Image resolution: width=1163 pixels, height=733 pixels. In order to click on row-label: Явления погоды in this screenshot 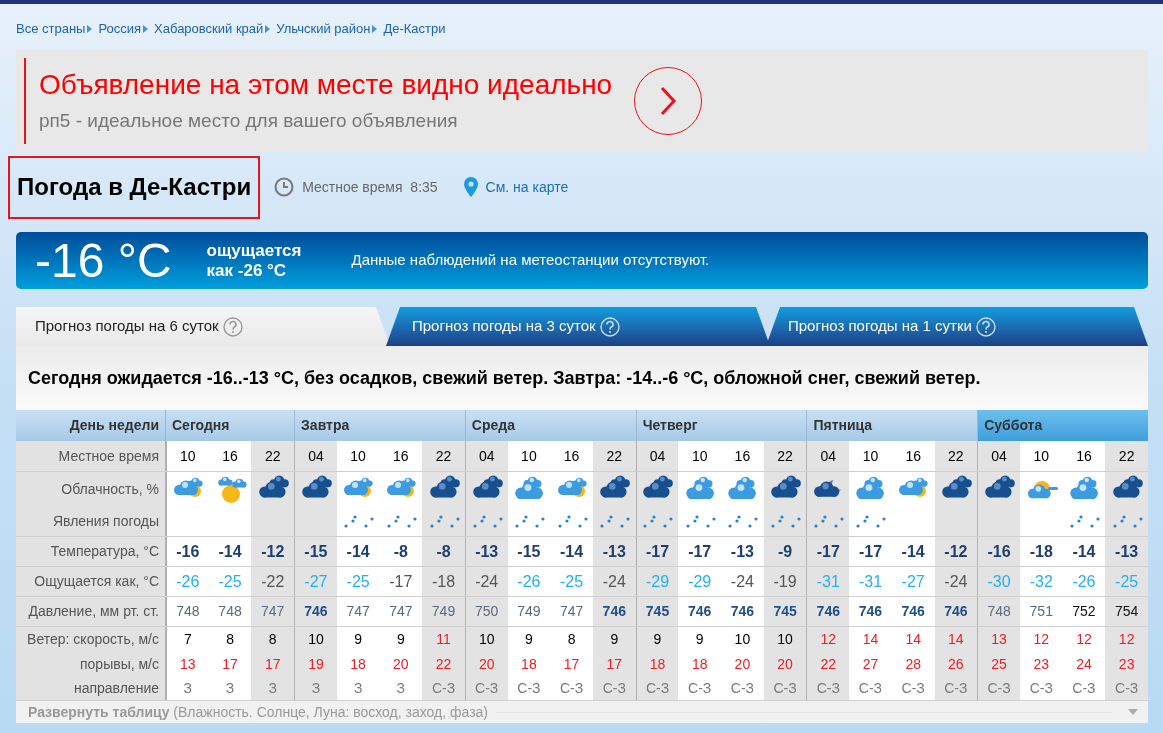, I will do `click(91, 521)`.